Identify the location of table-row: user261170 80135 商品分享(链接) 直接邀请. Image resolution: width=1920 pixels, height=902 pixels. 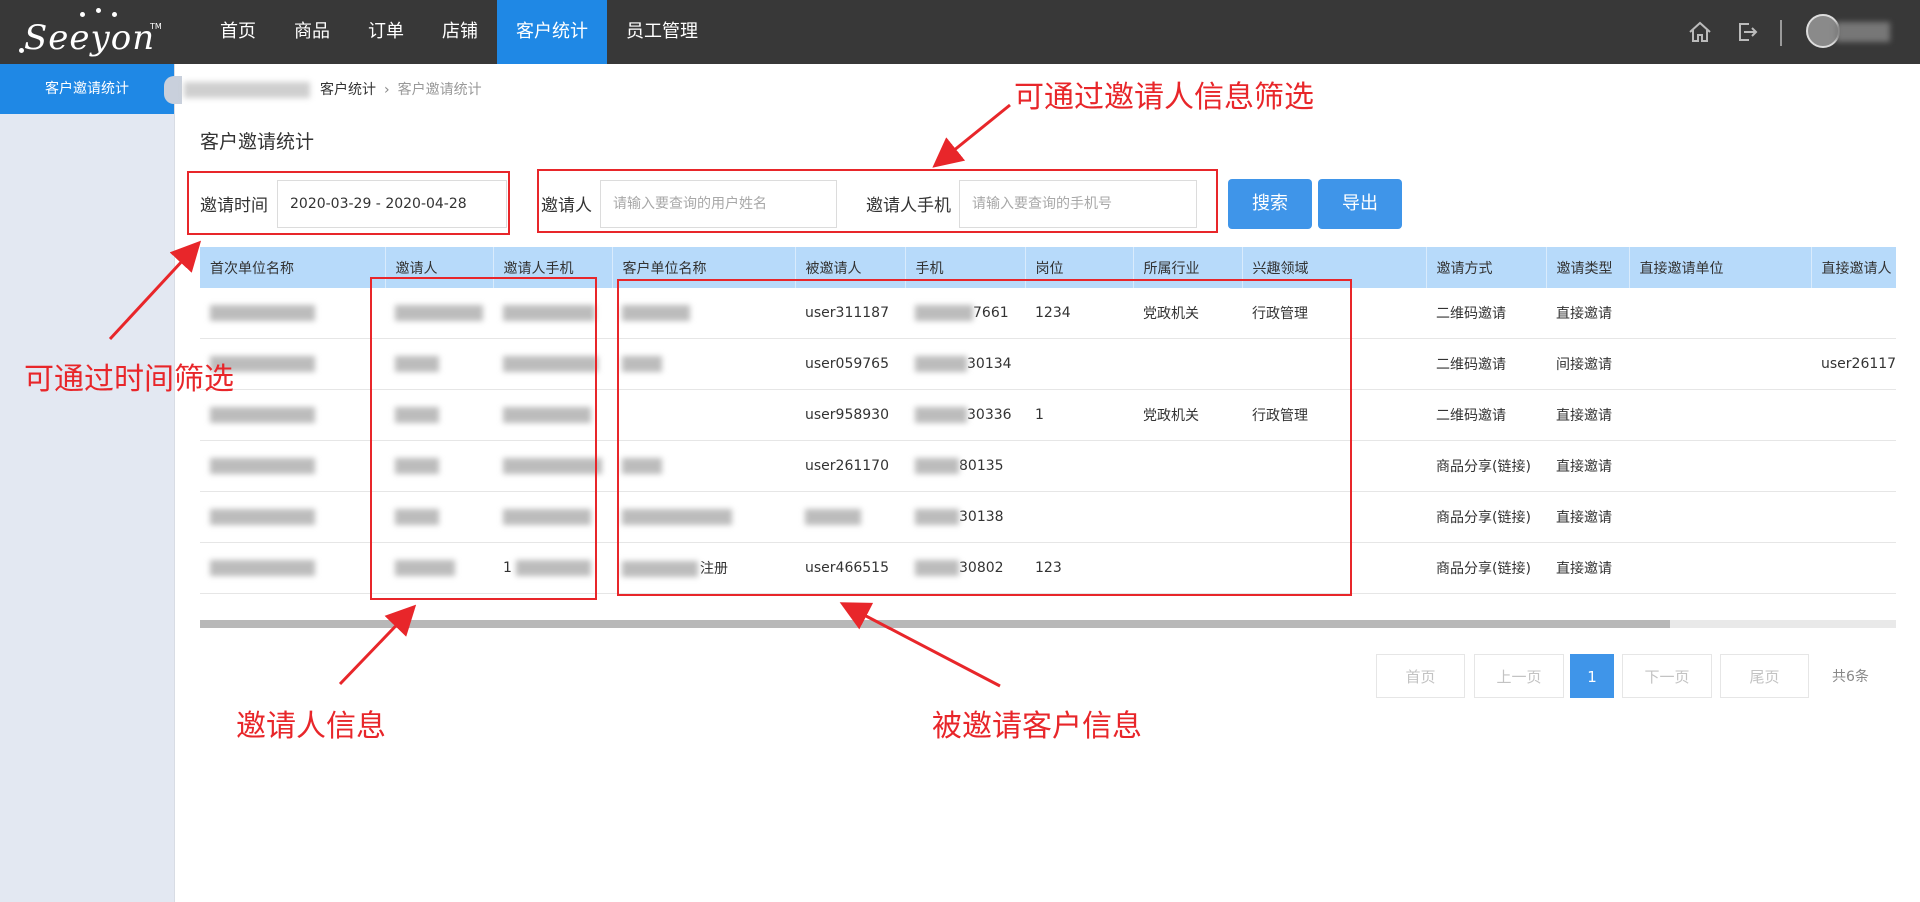
(1048, 466).